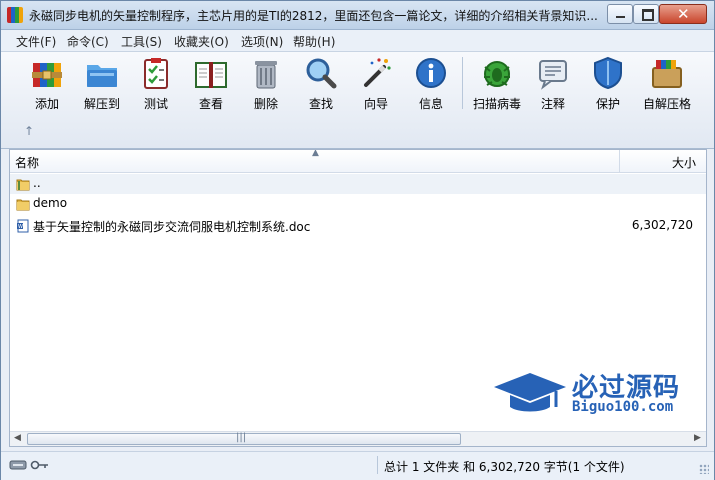  I want to click on file-name: 基于矢量控制的永磁同步交流伺服电机控制系统.doc, so click(172, 227).